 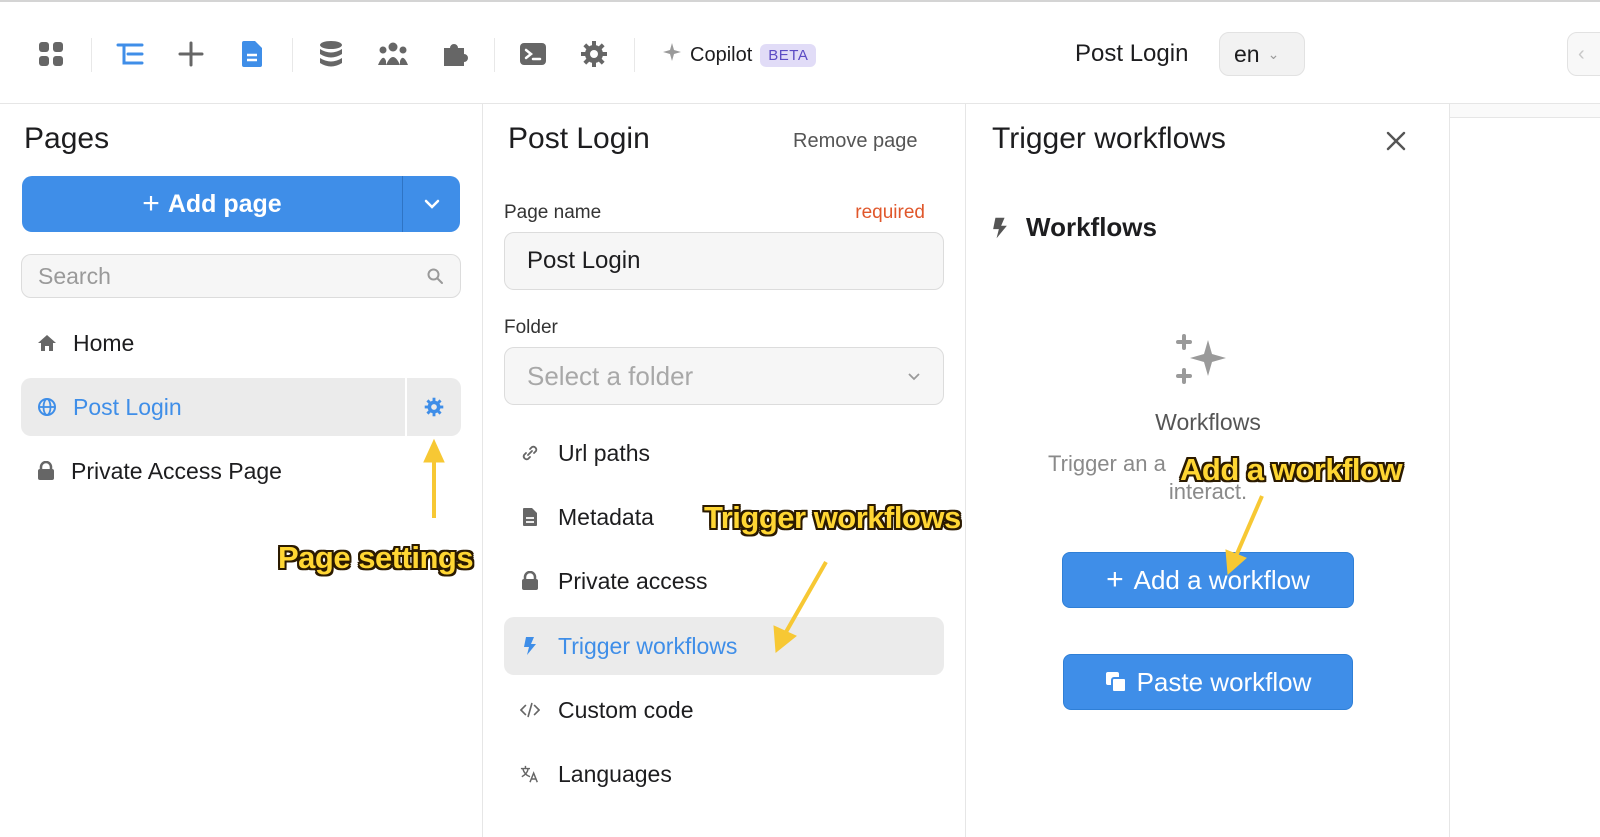 What do you see at coordinates (633, 580) in the screenshot?
I see `menu-item-label: Private access` at bounding box center [633, 580].